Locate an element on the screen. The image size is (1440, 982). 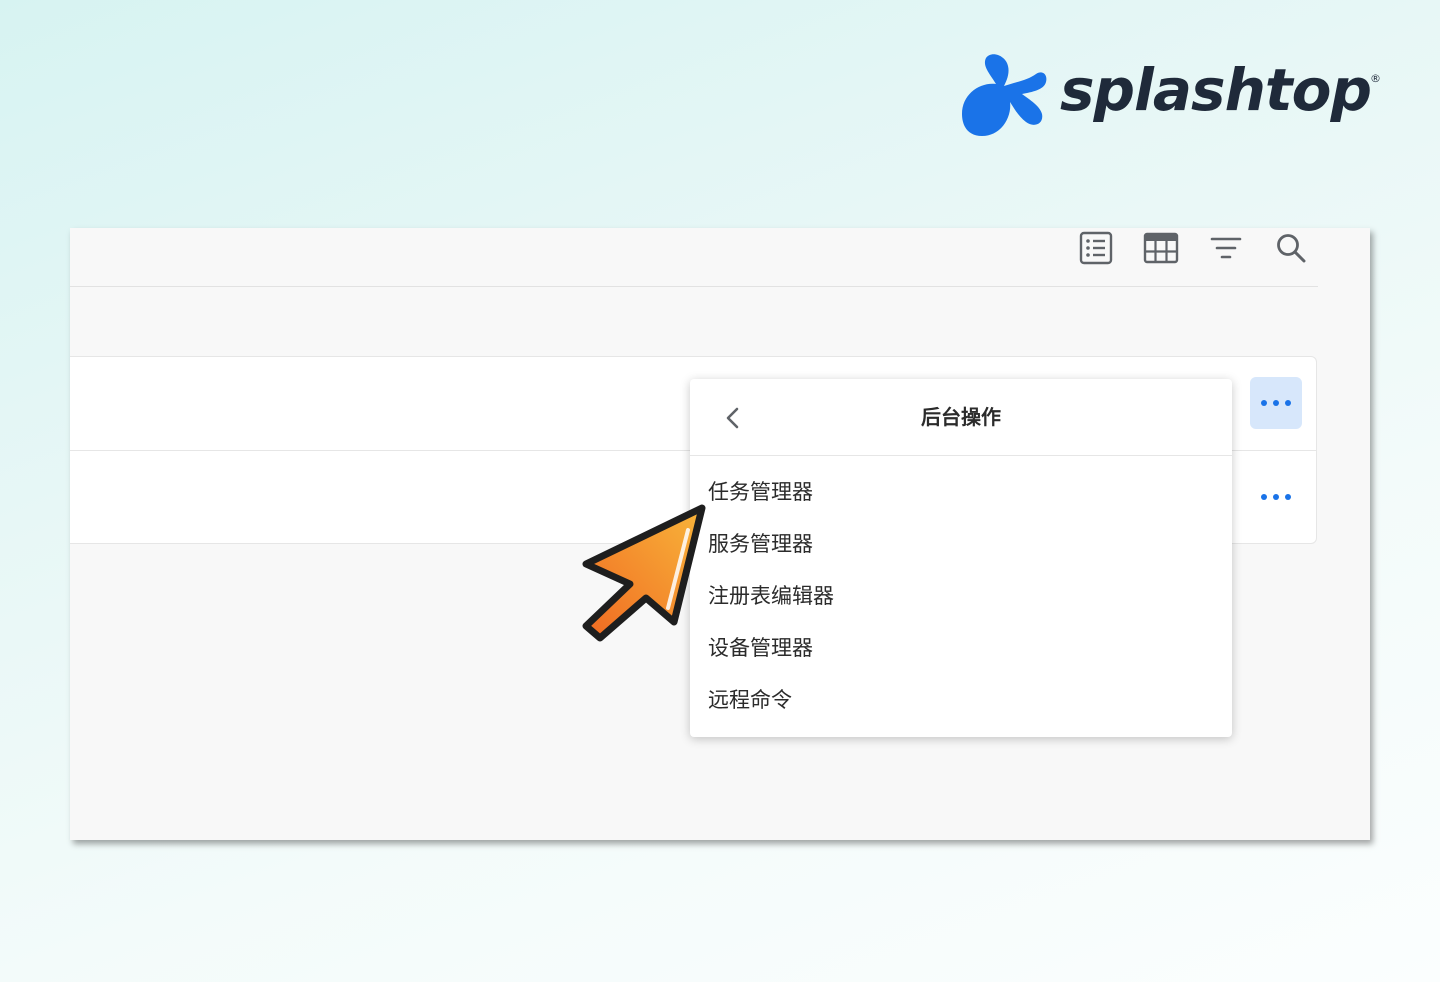
list-view-icon is located at coordinates (1096, 248).